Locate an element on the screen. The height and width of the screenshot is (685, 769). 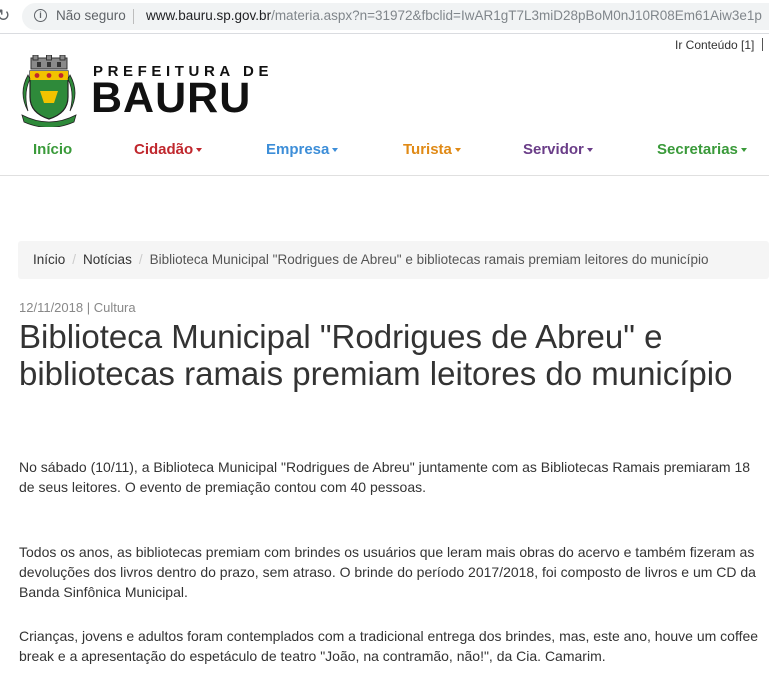
logo-text-bauru: BAURU is located at coordinates (171, 98).